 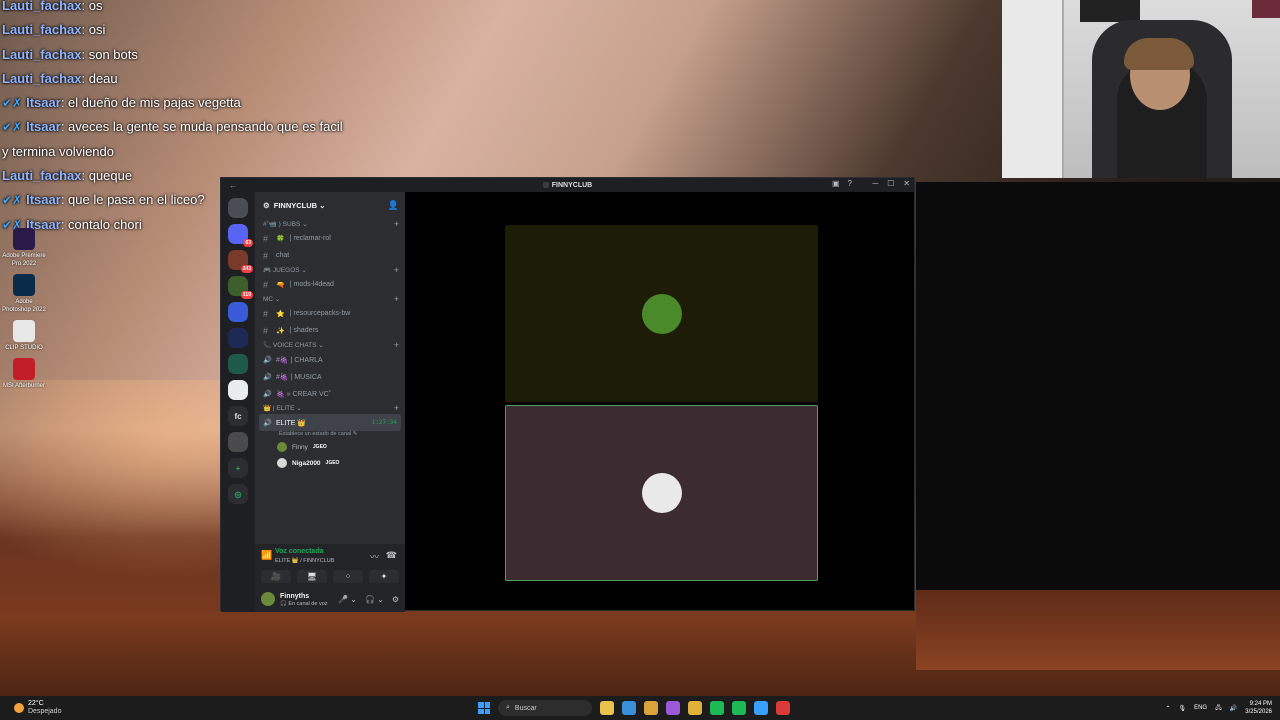 I want to click on help-icon: ?, so click(x=850, y=183).